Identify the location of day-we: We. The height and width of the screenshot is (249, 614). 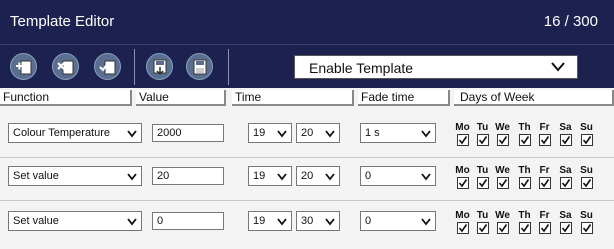
(502, 222).